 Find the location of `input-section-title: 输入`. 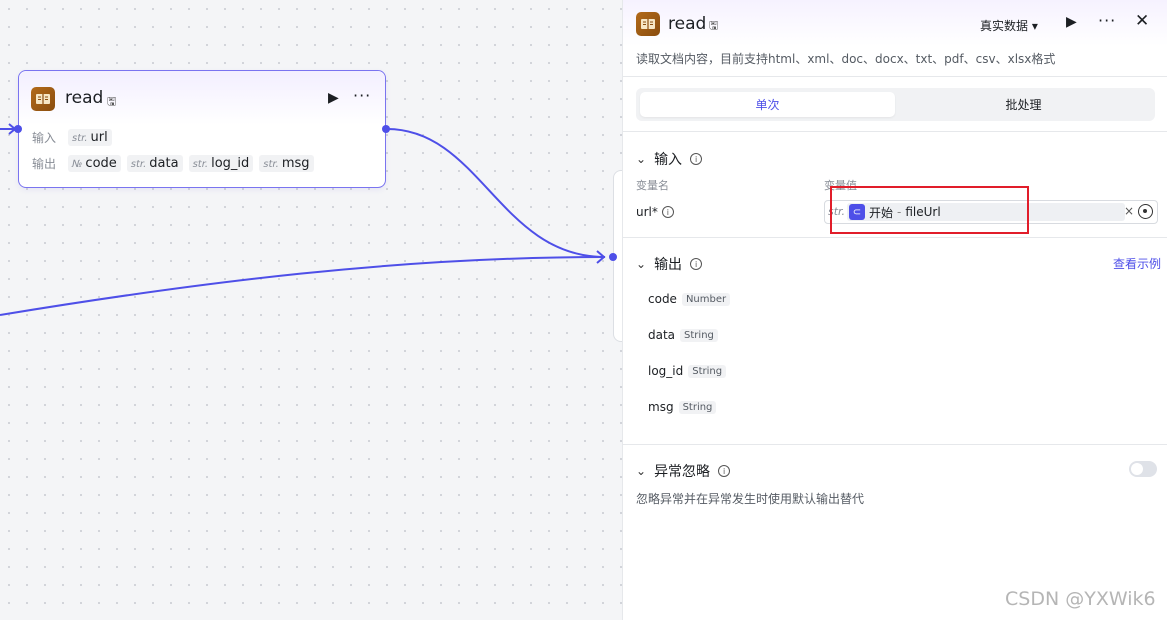

input-section-title: 输入 is located at coordinates (668, 160).